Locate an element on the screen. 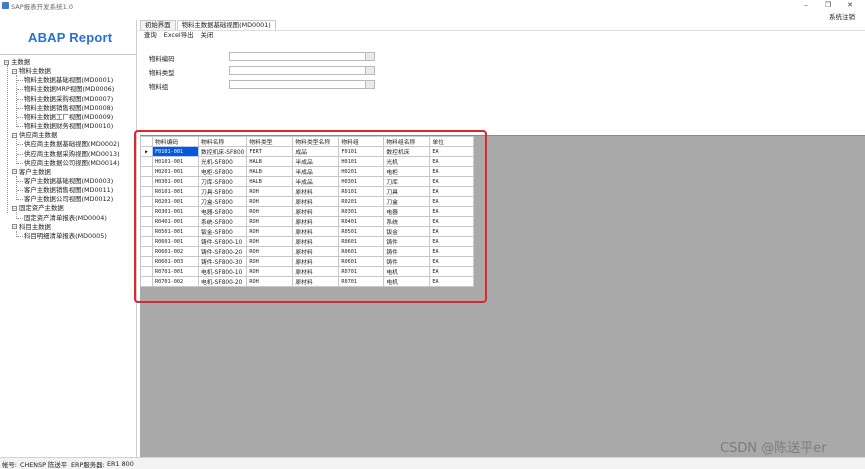 Image resolution: width=865 pixels, height=469 pixels. grid-cell: F0101 is located at coordinates (361, 151).